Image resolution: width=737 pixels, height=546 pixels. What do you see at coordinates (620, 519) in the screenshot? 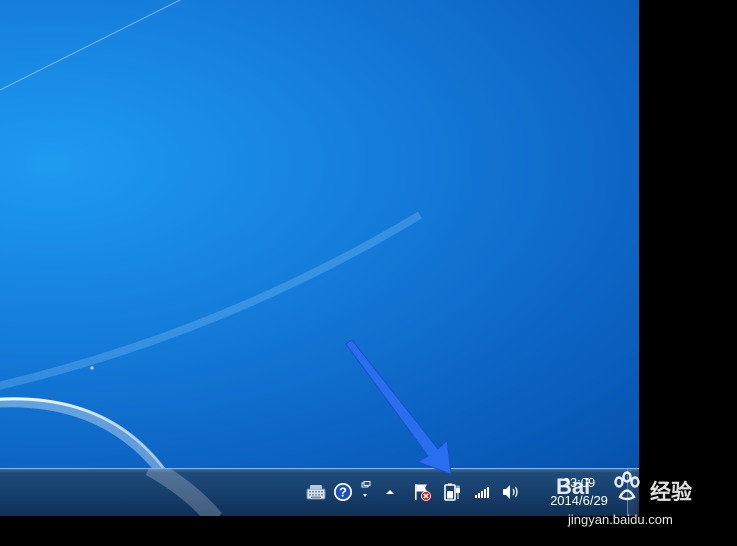
I see `watermark-site: jingyan.baidu.com` at bounding box center [620, 519].